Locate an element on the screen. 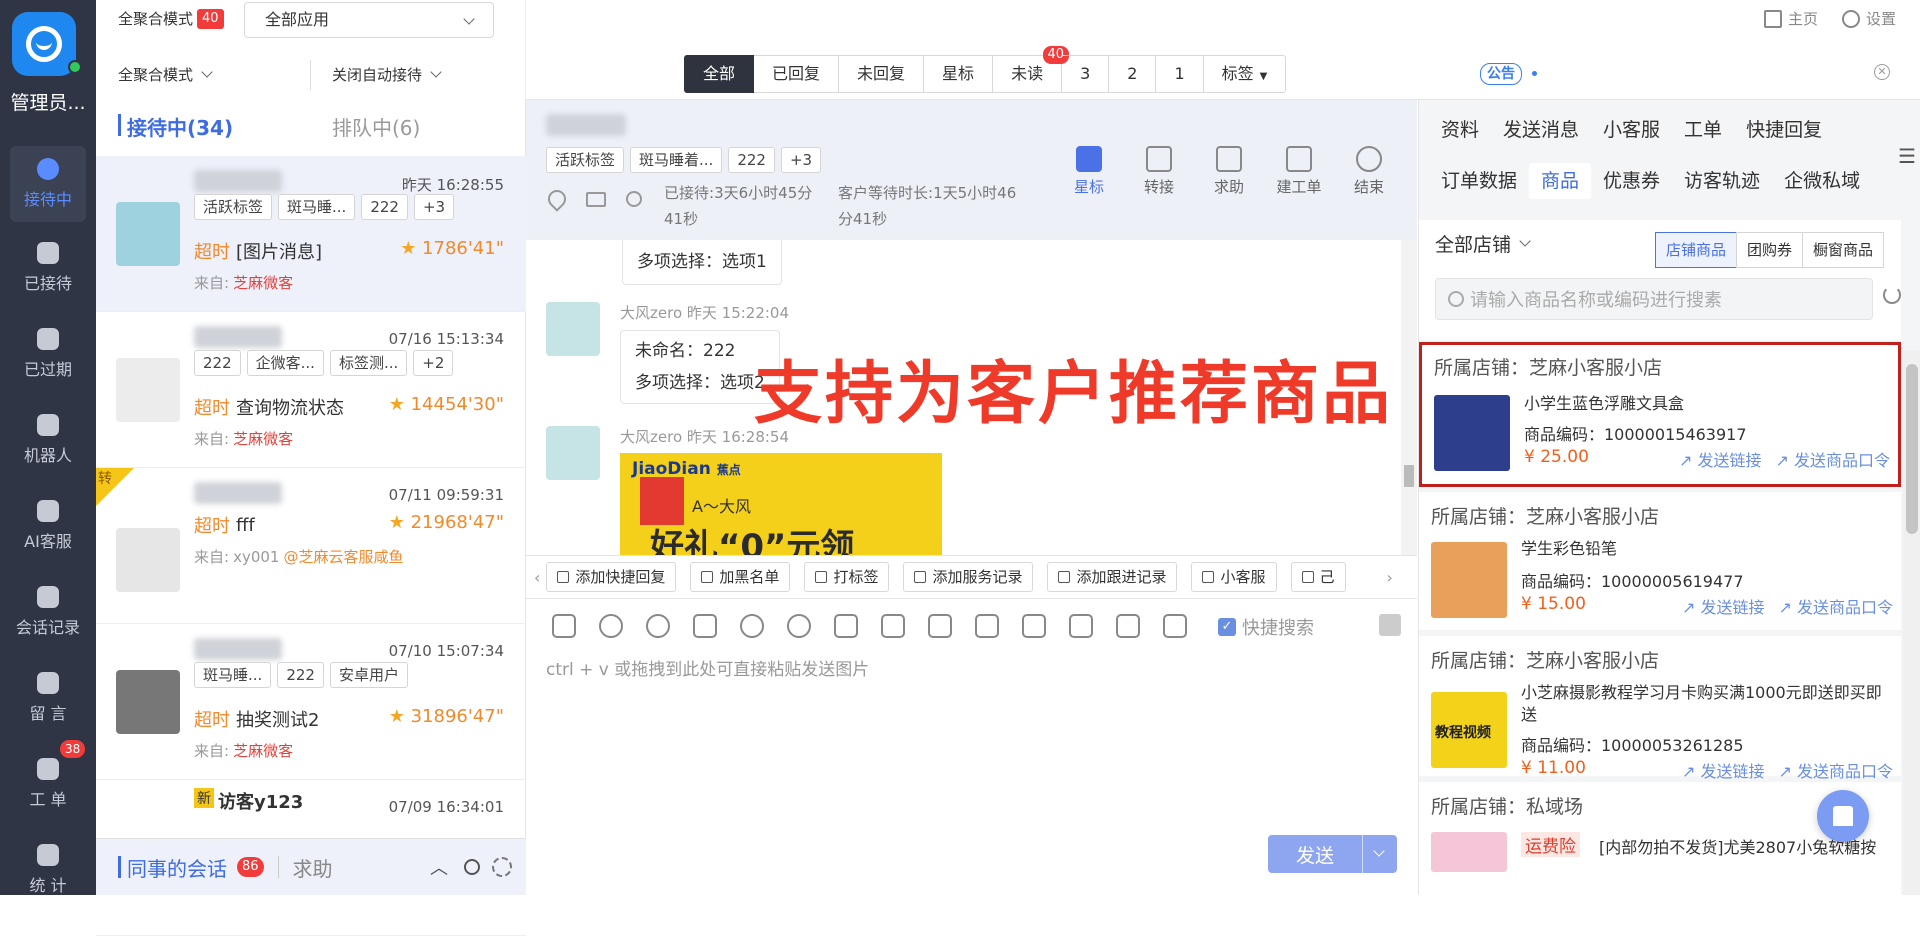  right-tab: 资料 is located at coordinates (1460, 130).